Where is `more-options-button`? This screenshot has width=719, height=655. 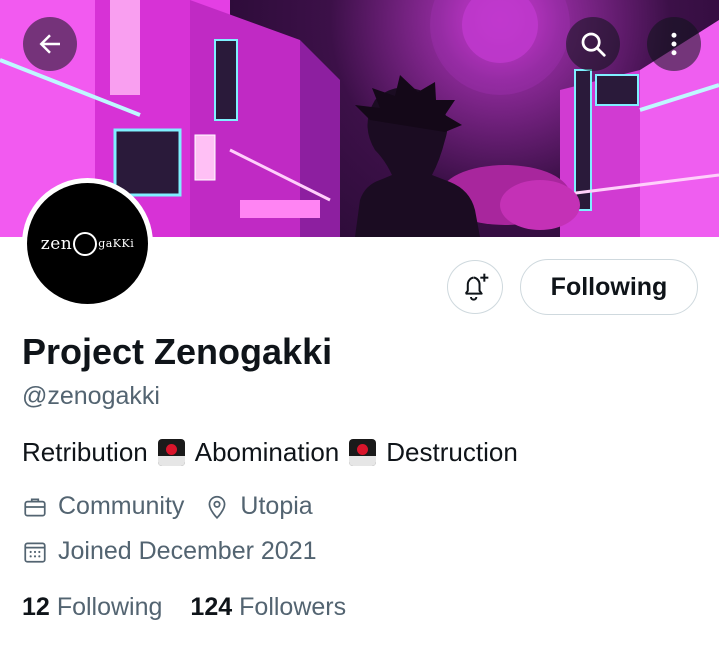
more-options-button is located at coordinates (674, 44).